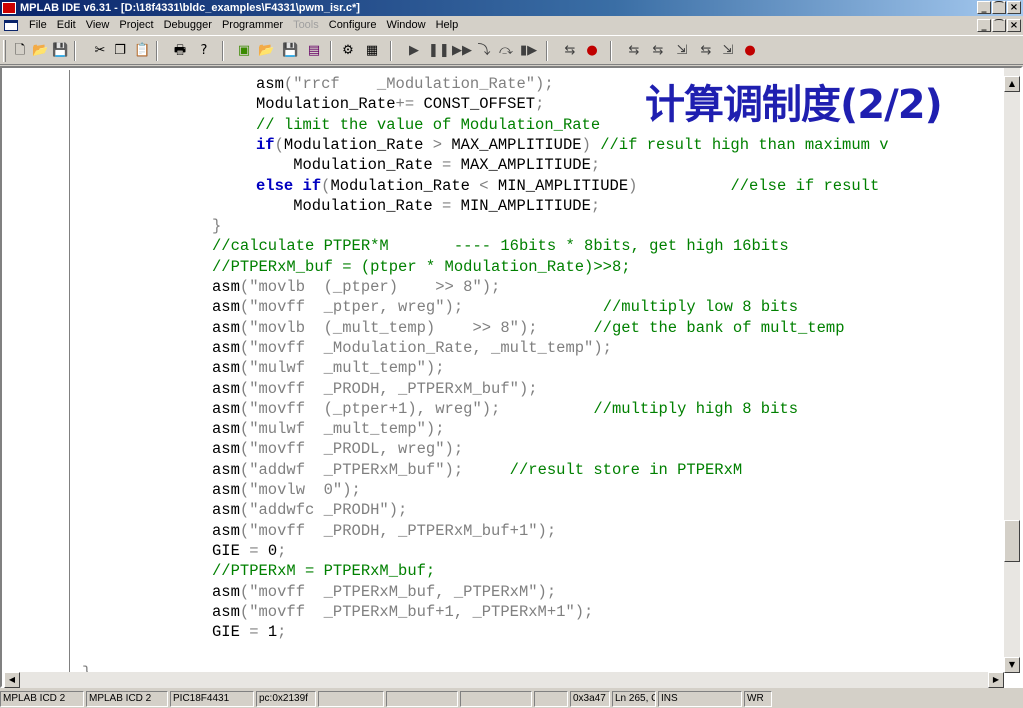 This screenshot has width=1023, height=708. Describe the element at coordinates (252, 25) in the screenshot. I see `menu-programmer: Programmer` at that location.